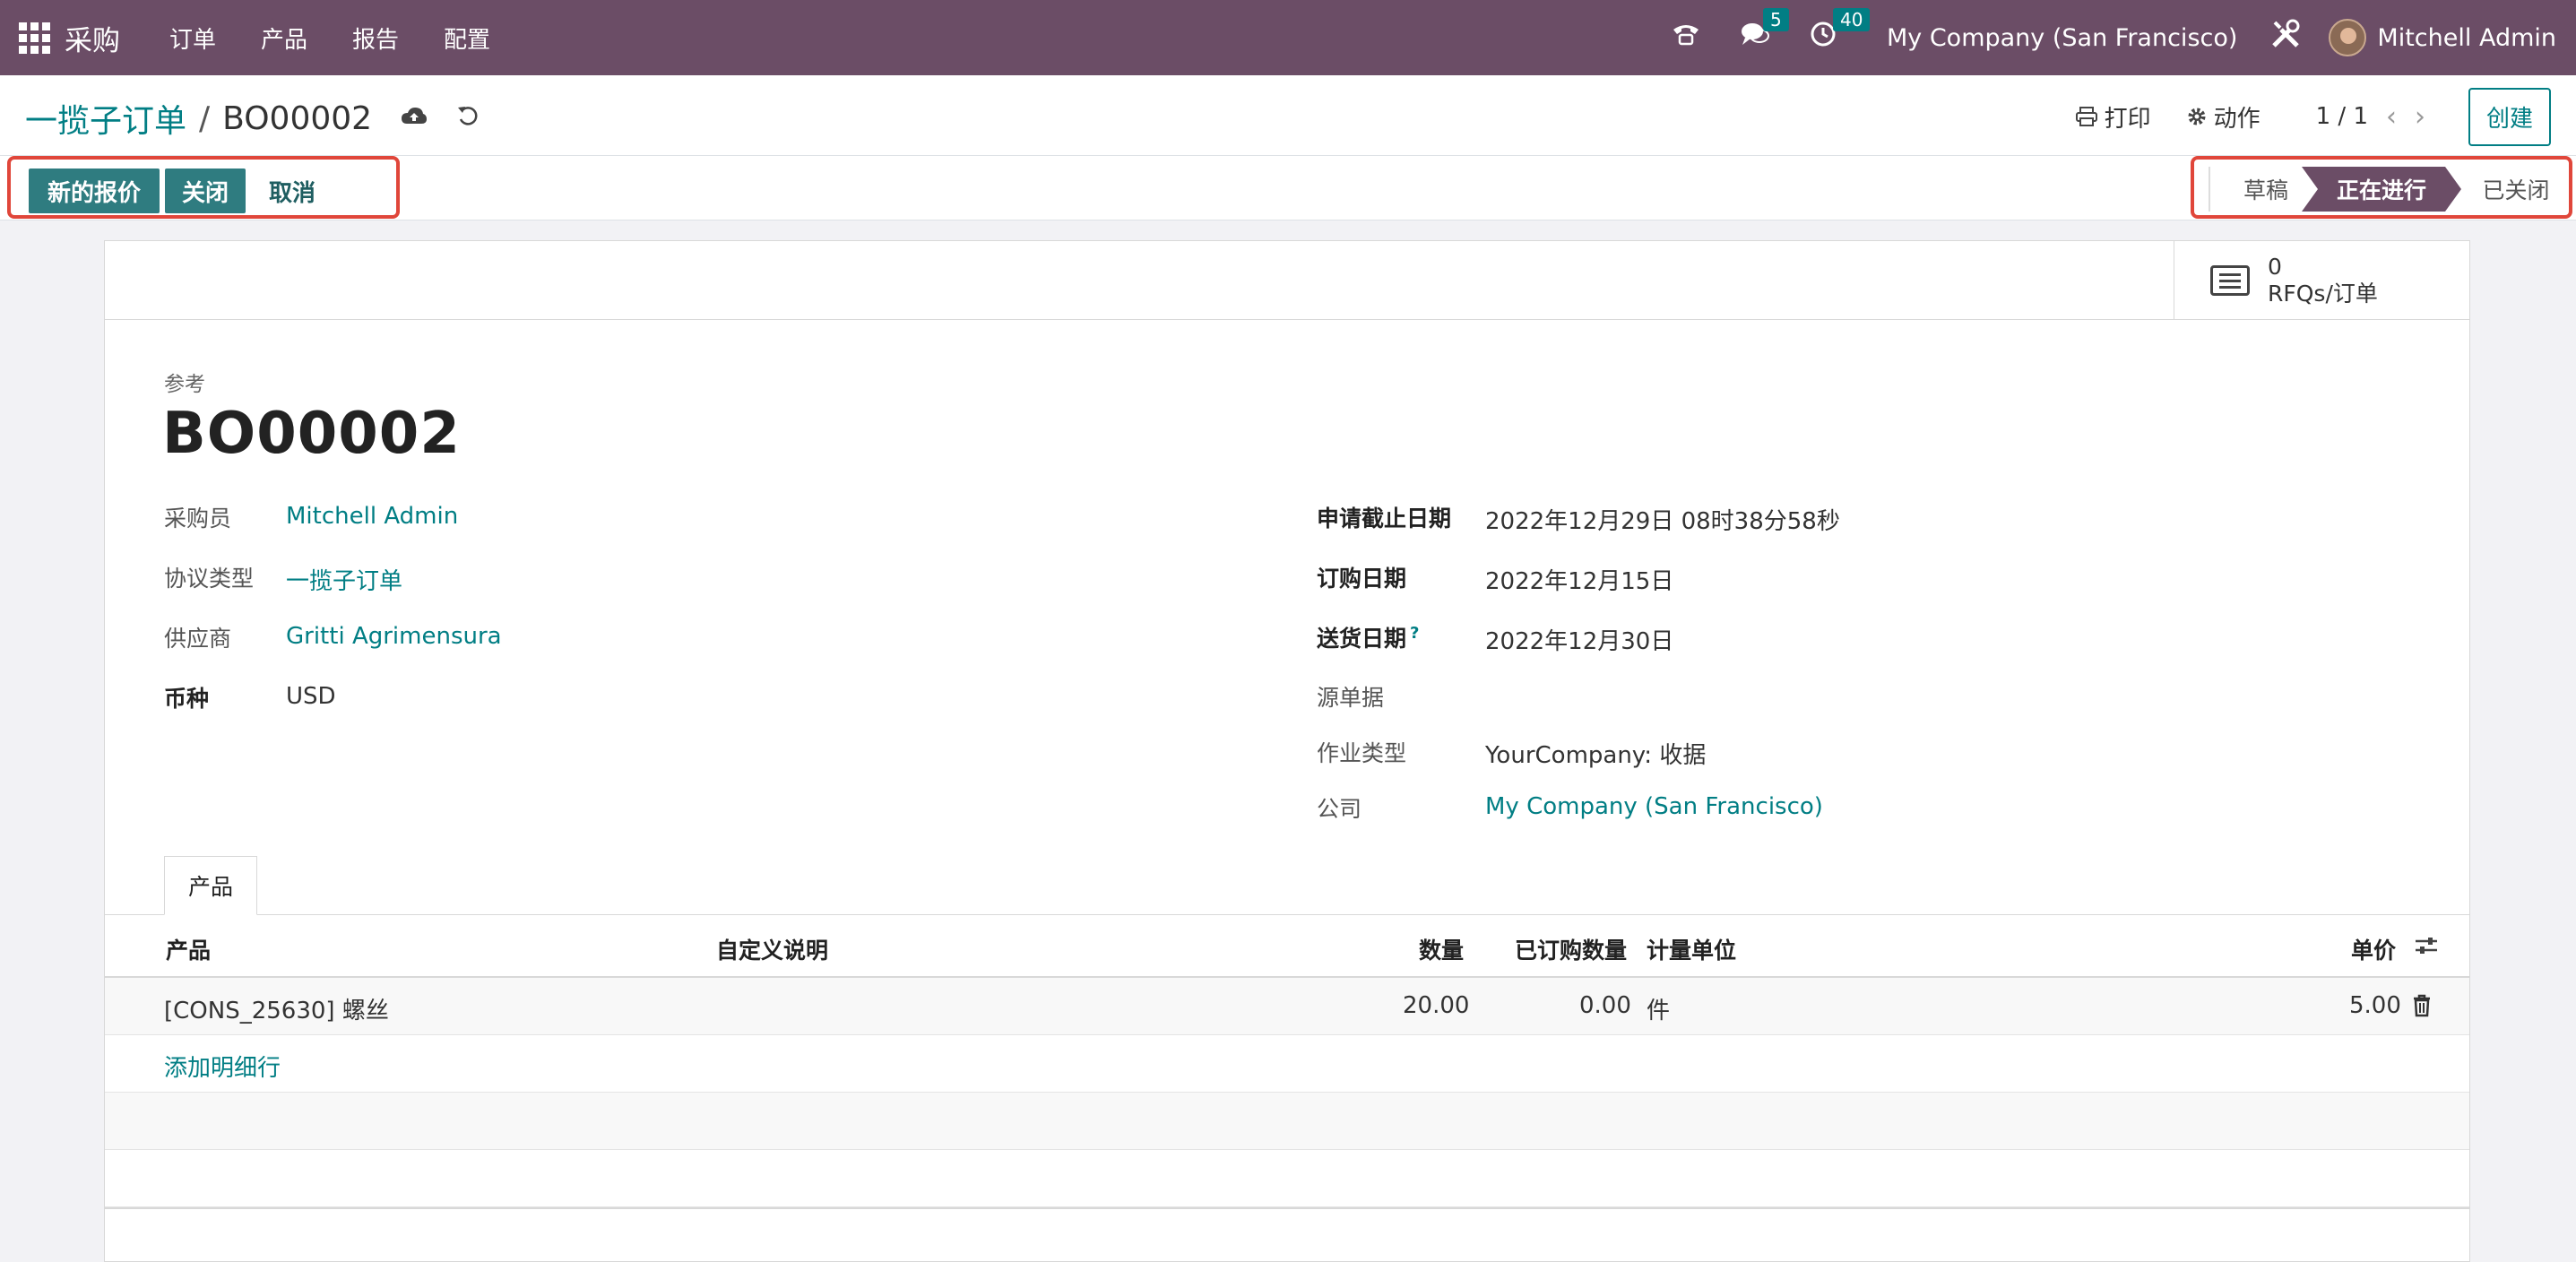 Image resolution: width=2576 pixels, height=1262 pixels. What do you see at coordinates (198, 639) in the screenshot?
I see `field-label-vendor: 供应商` at bounding box center [198, 639].